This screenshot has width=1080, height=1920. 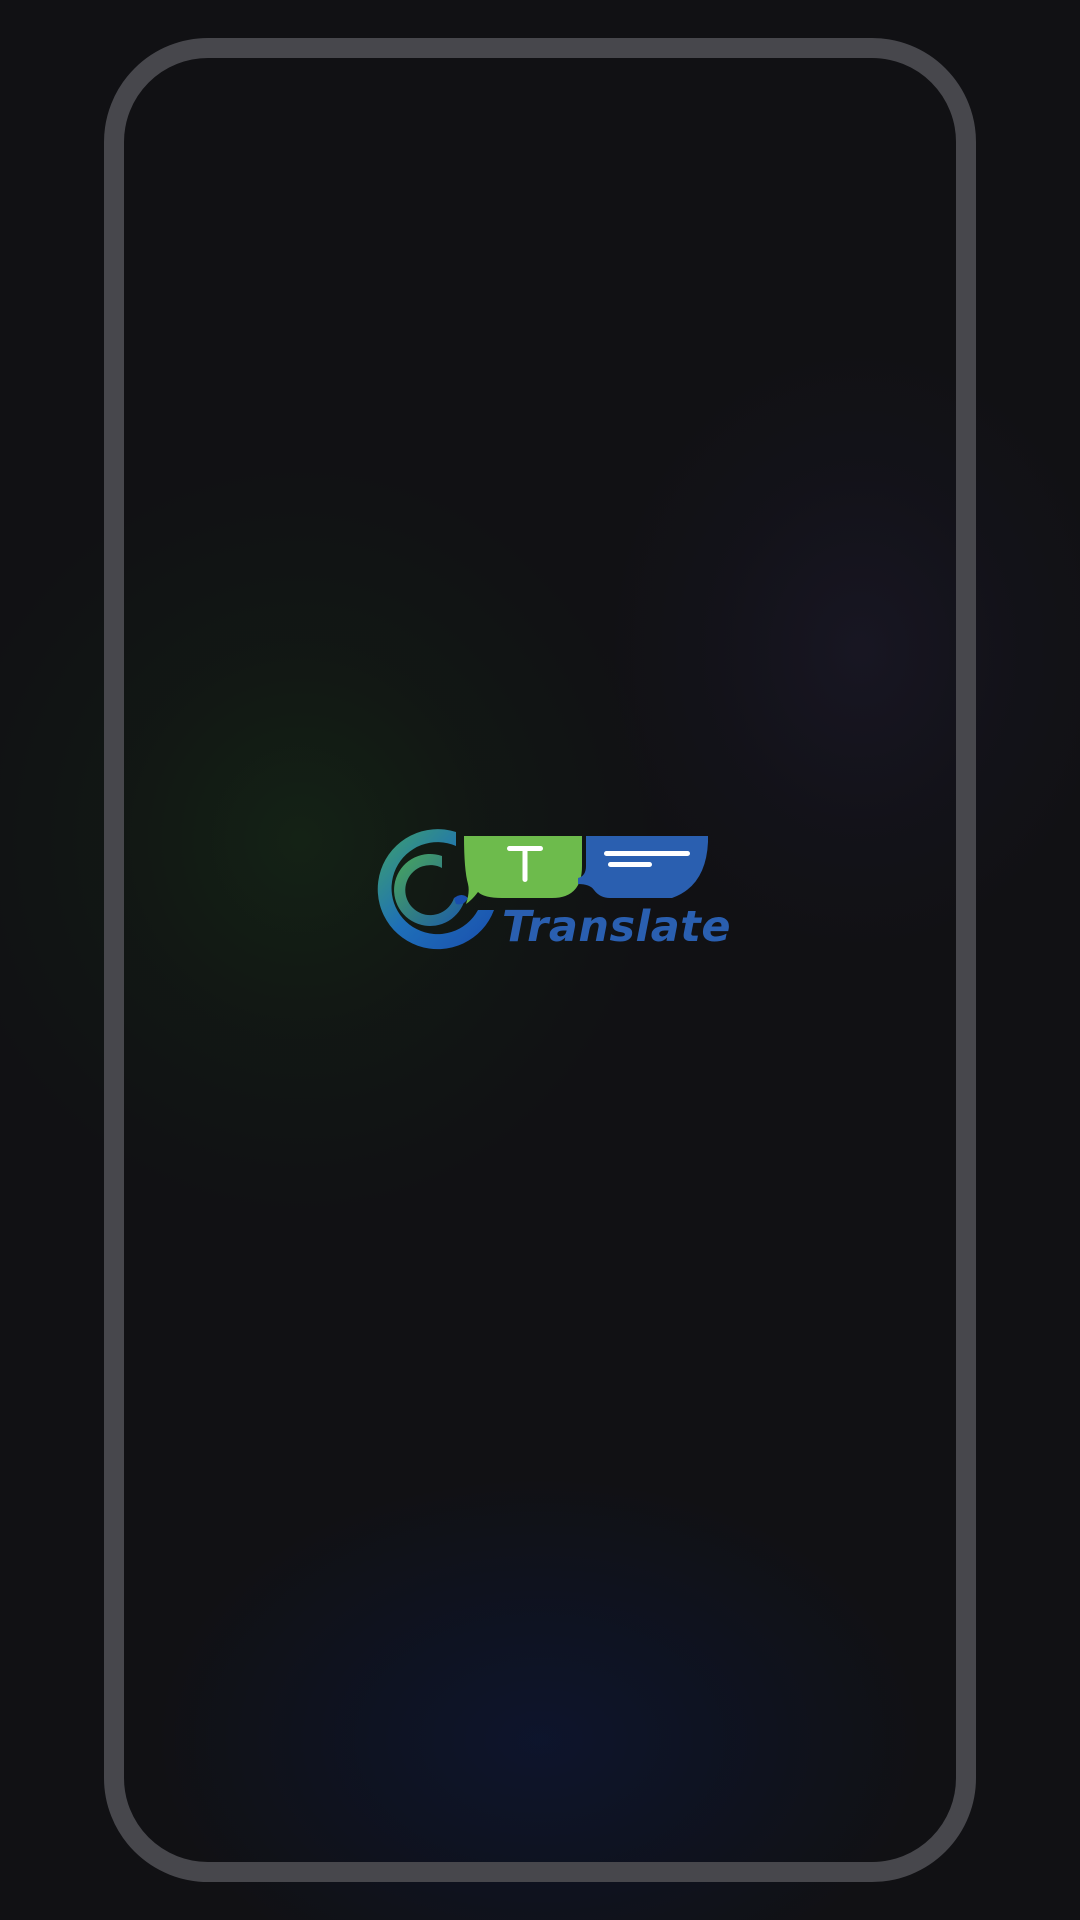 I want to click on inner-c-ring, so click(x=429, y=889).